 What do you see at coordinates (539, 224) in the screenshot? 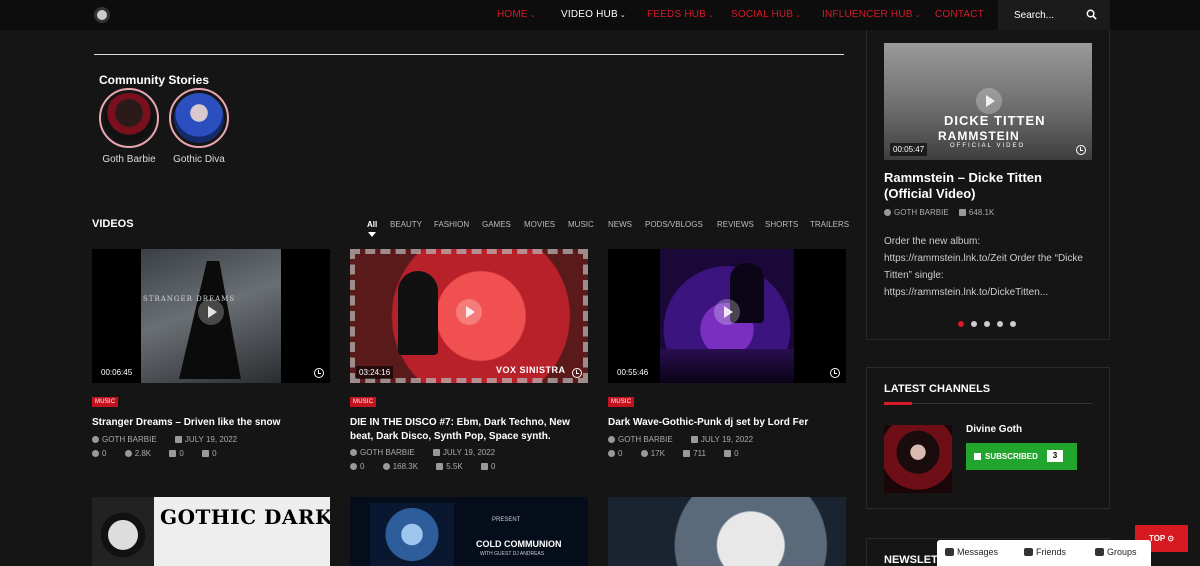
I see `tab-movies: MOVIES` at bounding box center [539, 224].